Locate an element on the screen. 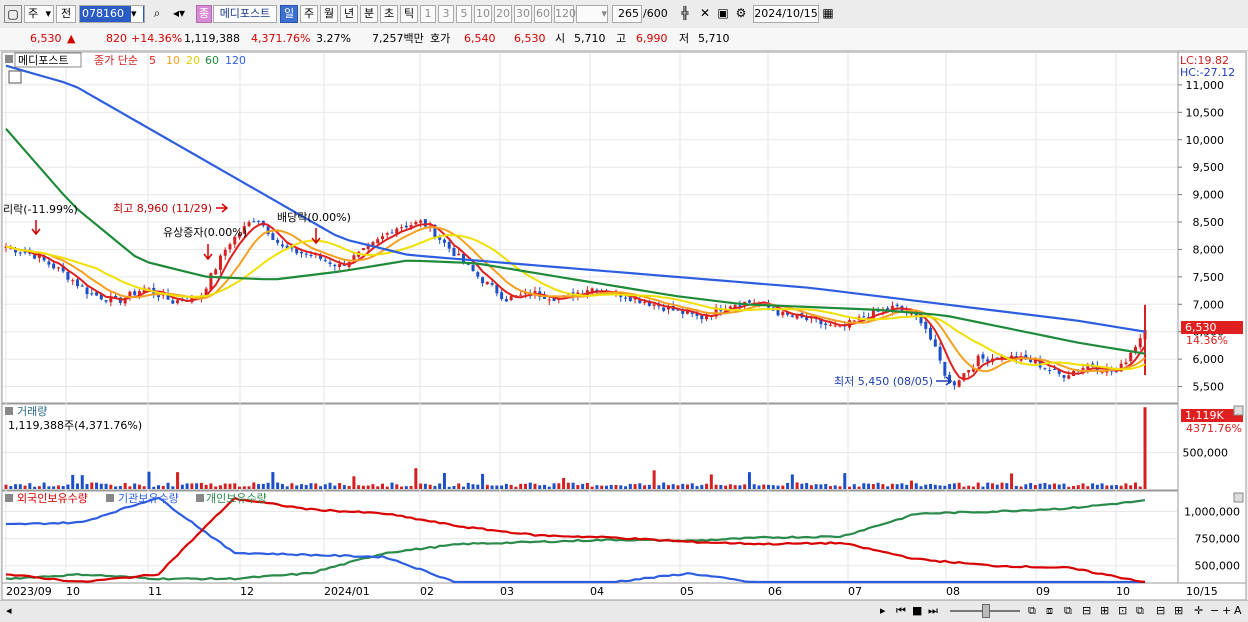 The image size is (1248, 622). code-input: 078160 ▾ is located at coordinates (112, 14).